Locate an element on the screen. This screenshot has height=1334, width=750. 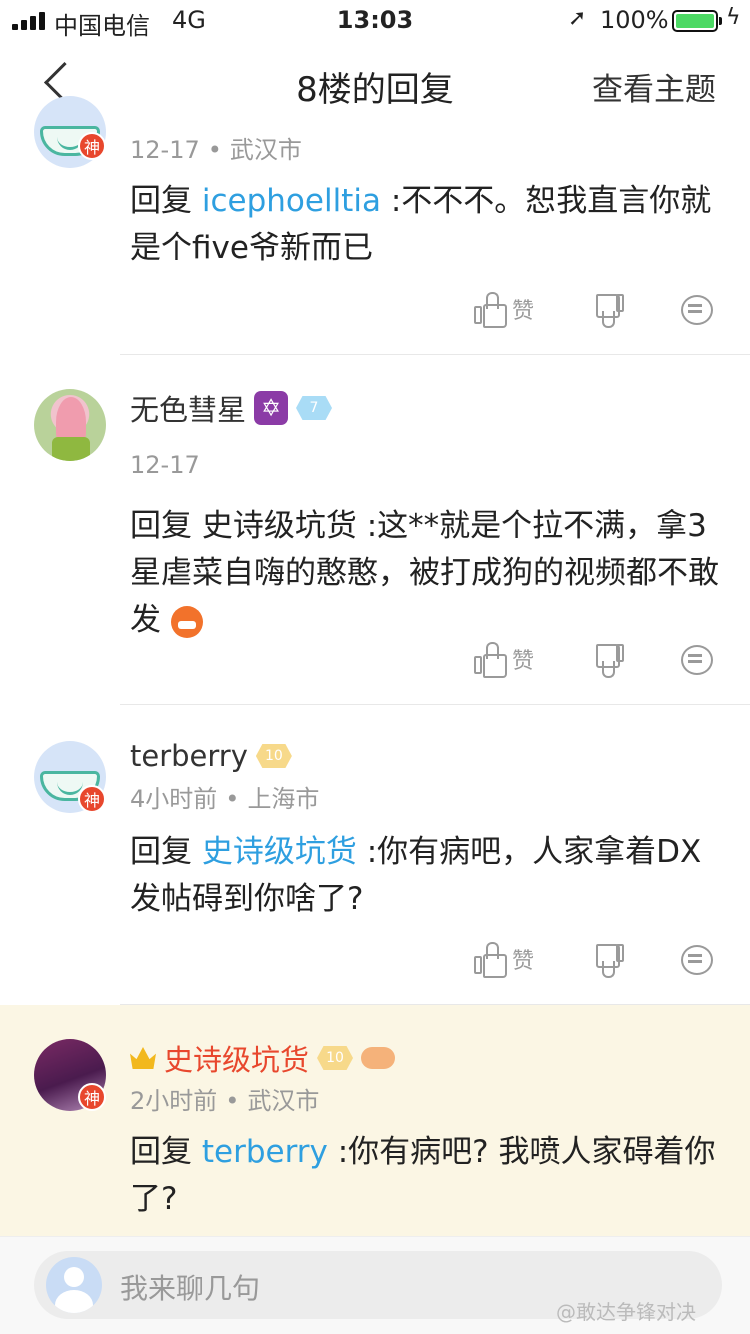
location-arrow-icon: ➚ is located at coordinates (577, 18).